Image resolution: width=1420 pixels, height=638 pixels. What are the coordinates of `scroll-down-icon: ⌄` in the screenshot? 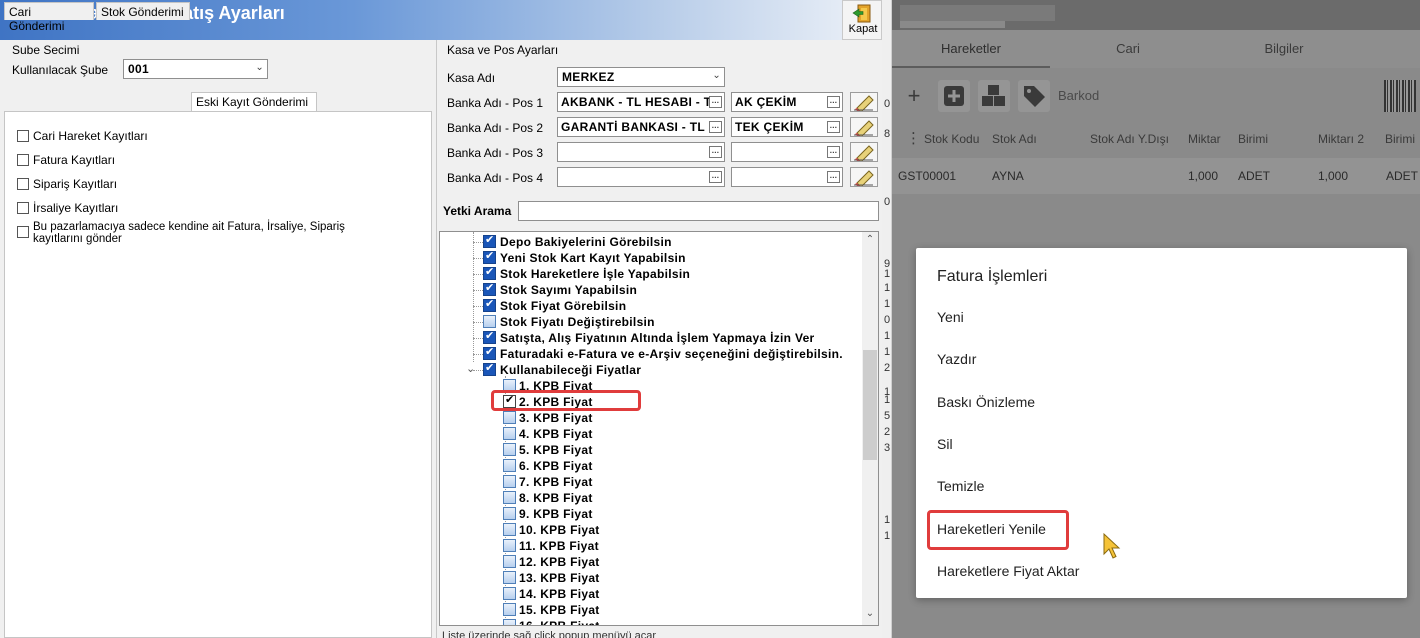 It's located at (870, 616).